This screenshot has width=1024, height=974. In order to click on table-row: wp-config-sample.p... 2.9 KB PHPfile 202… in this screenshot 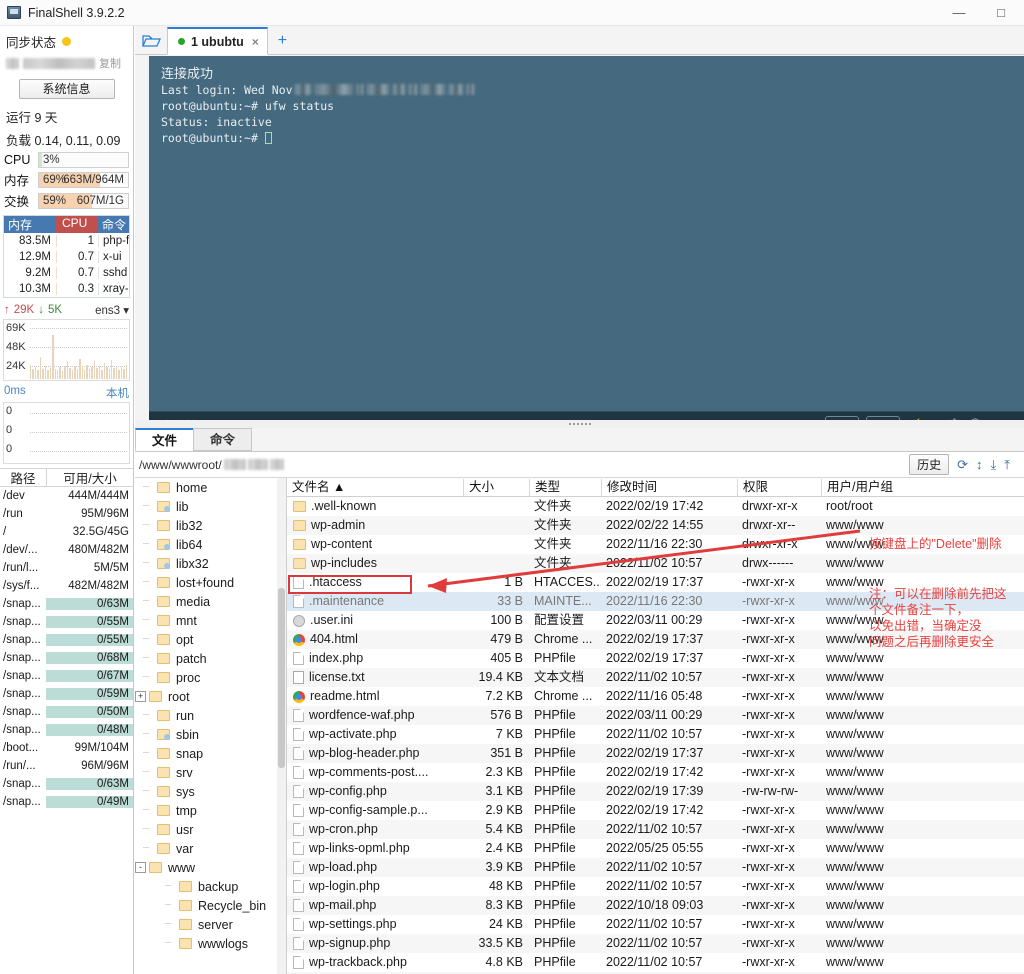, I will do `click(655, 810)`.